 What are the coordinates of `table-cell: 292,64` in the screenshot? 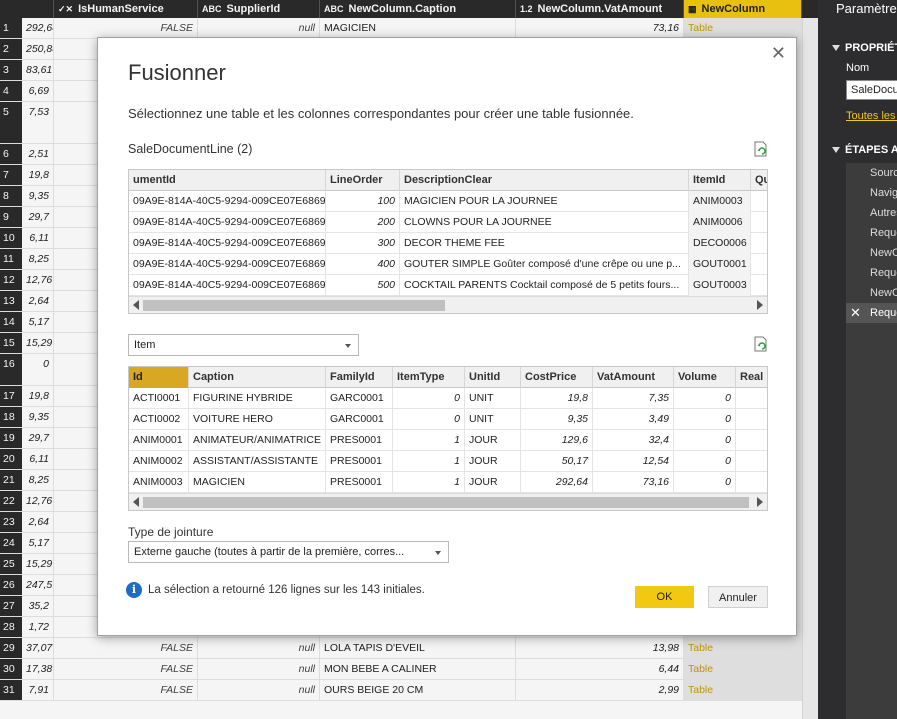 It's located at (557, 482).